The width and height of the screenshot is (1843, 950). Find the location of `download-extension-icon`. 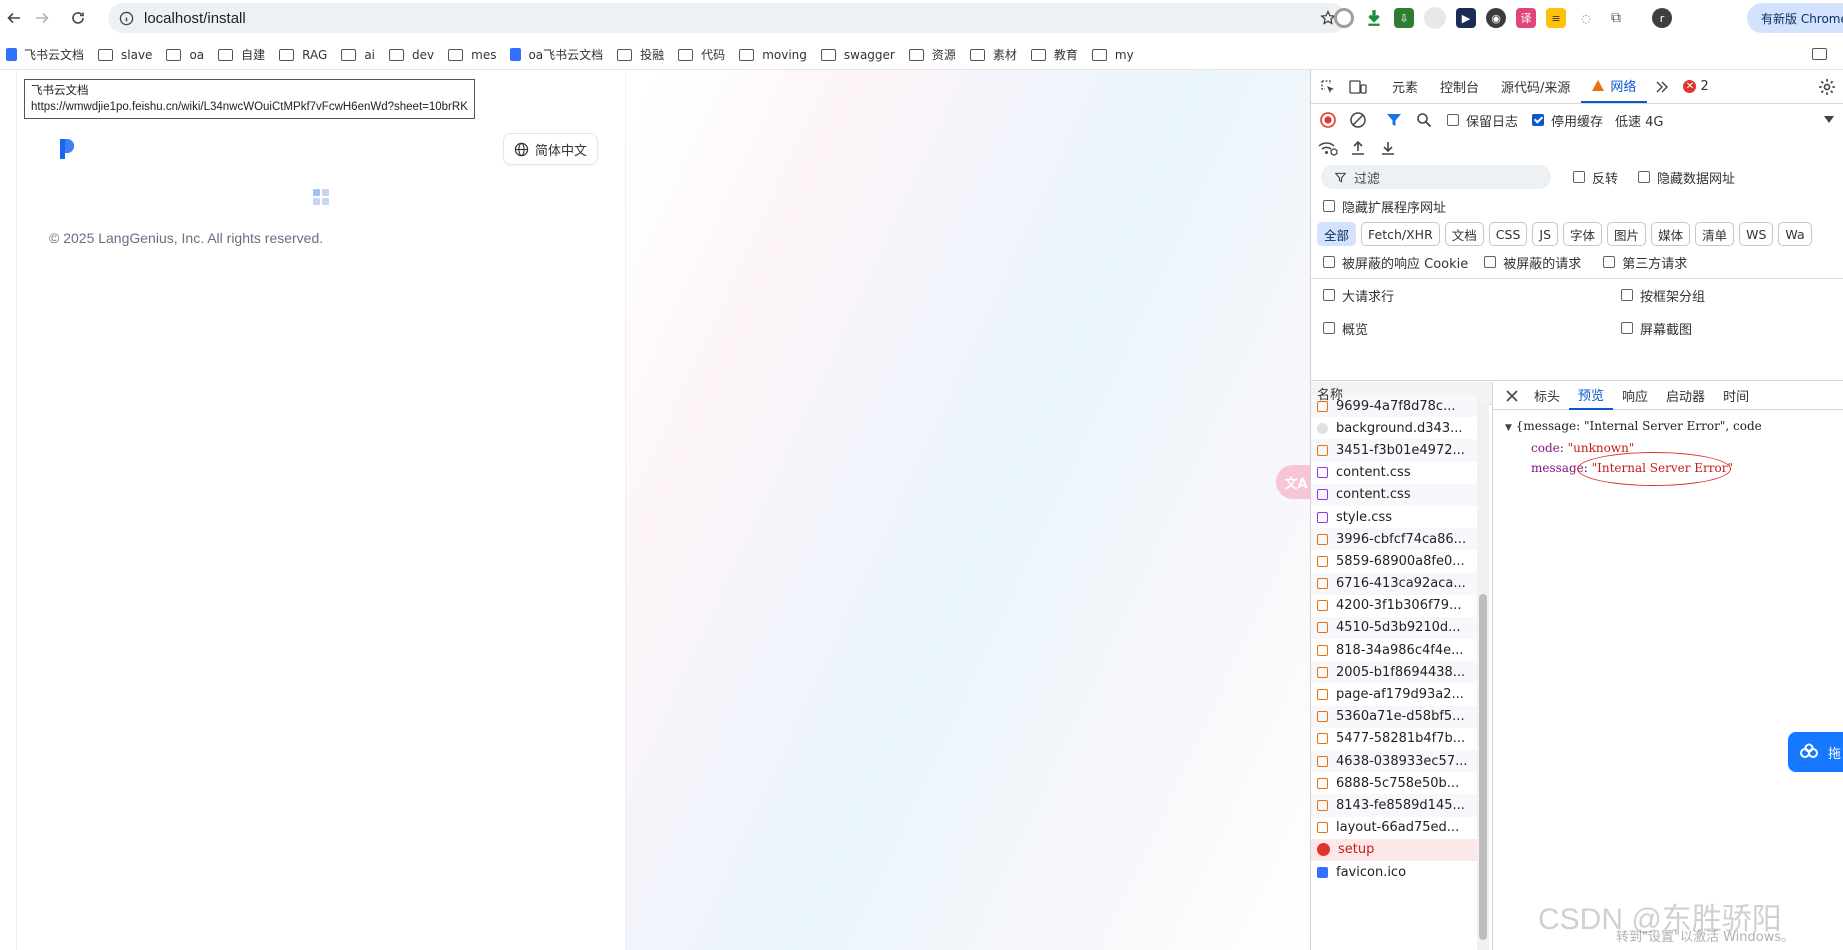

download-extension-icon is located at coordinates (1374, 18).